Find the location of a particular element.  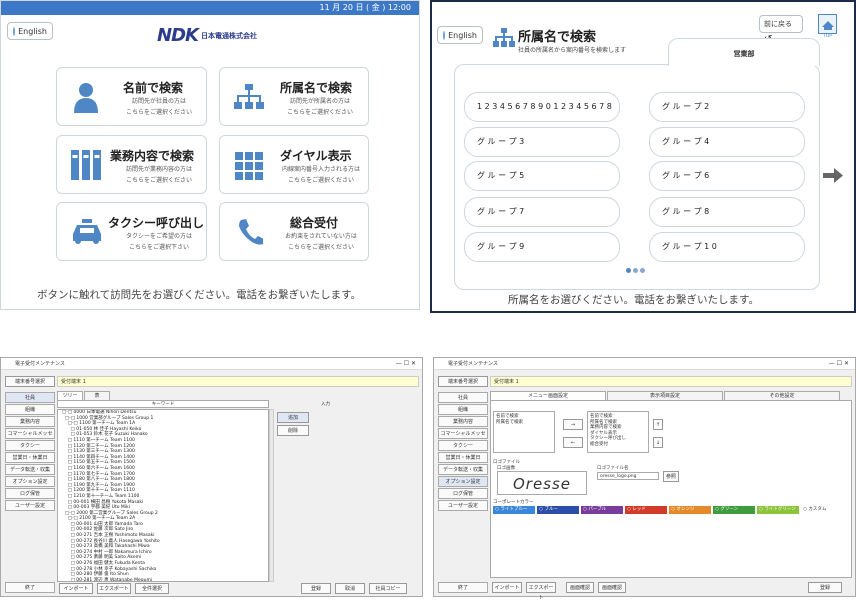

color-option-custom: ○ カスタム is located at coordinates (821, 510).